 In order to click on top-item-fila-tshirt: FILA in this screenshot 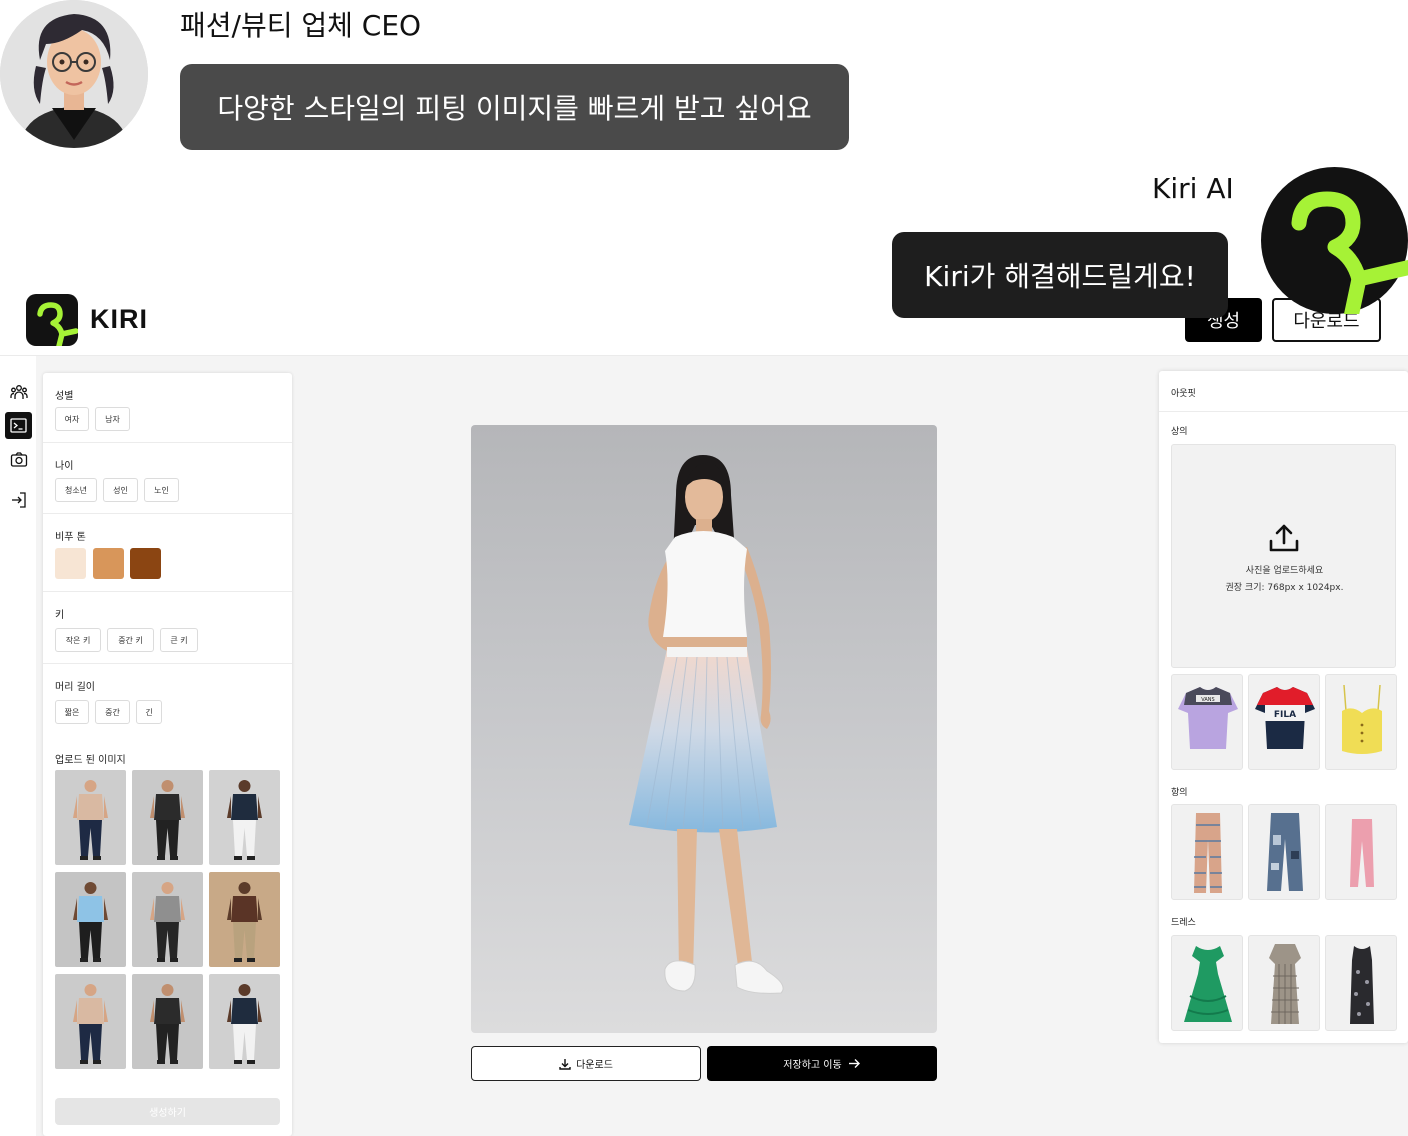, I will do `click(1284, 722)`.